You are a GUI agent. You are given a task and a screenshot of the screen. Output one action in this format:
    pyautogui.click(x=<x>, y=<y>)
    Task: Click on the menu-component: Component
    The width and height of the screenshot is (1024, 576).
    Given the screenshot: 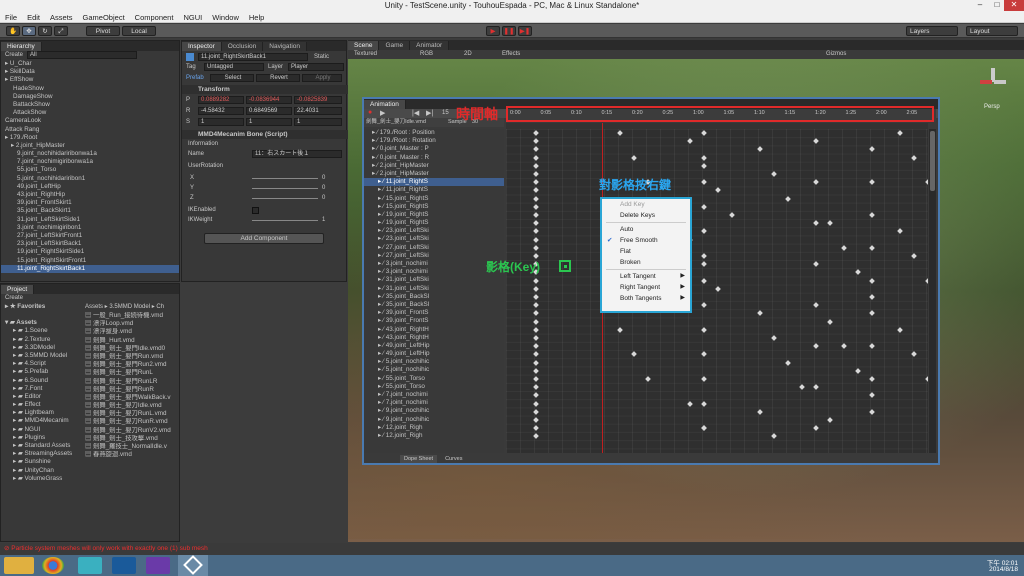 What is the action you would take?
    pyautogui.click(x=154, y=17)
    